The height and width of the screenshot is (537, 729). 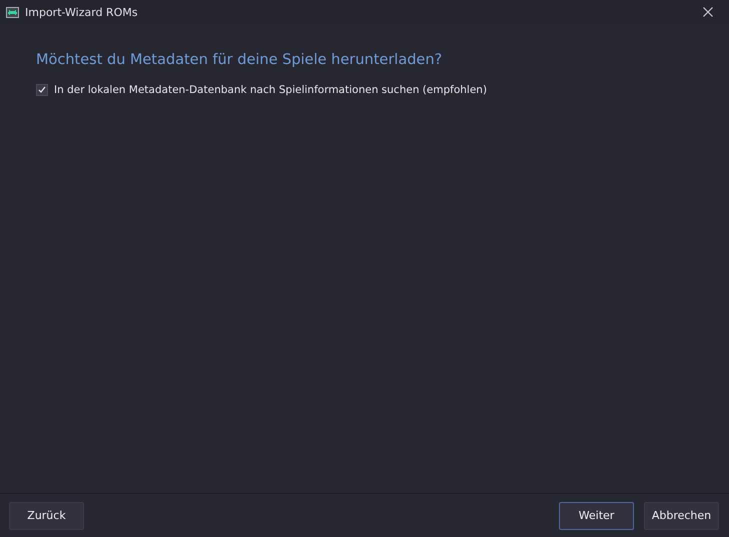 I want to click on game-icon, so click(x=12, y=12).